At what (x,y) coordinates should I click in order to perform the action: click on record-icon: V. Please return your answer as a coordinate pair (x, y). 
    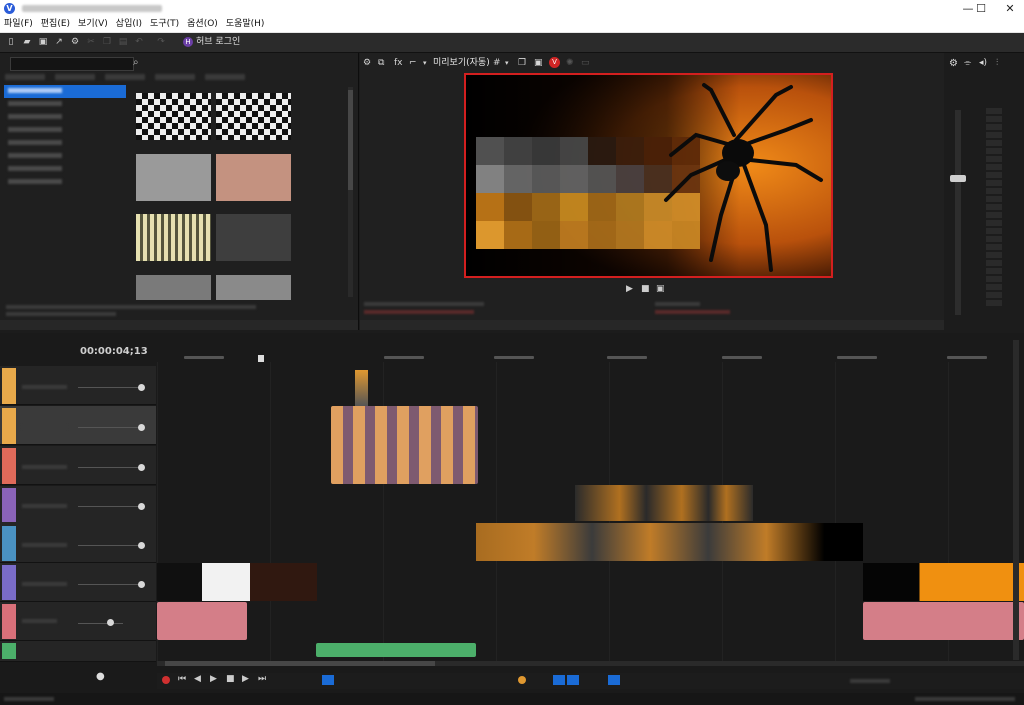
    Looking at the image, I should click on (554, 62).